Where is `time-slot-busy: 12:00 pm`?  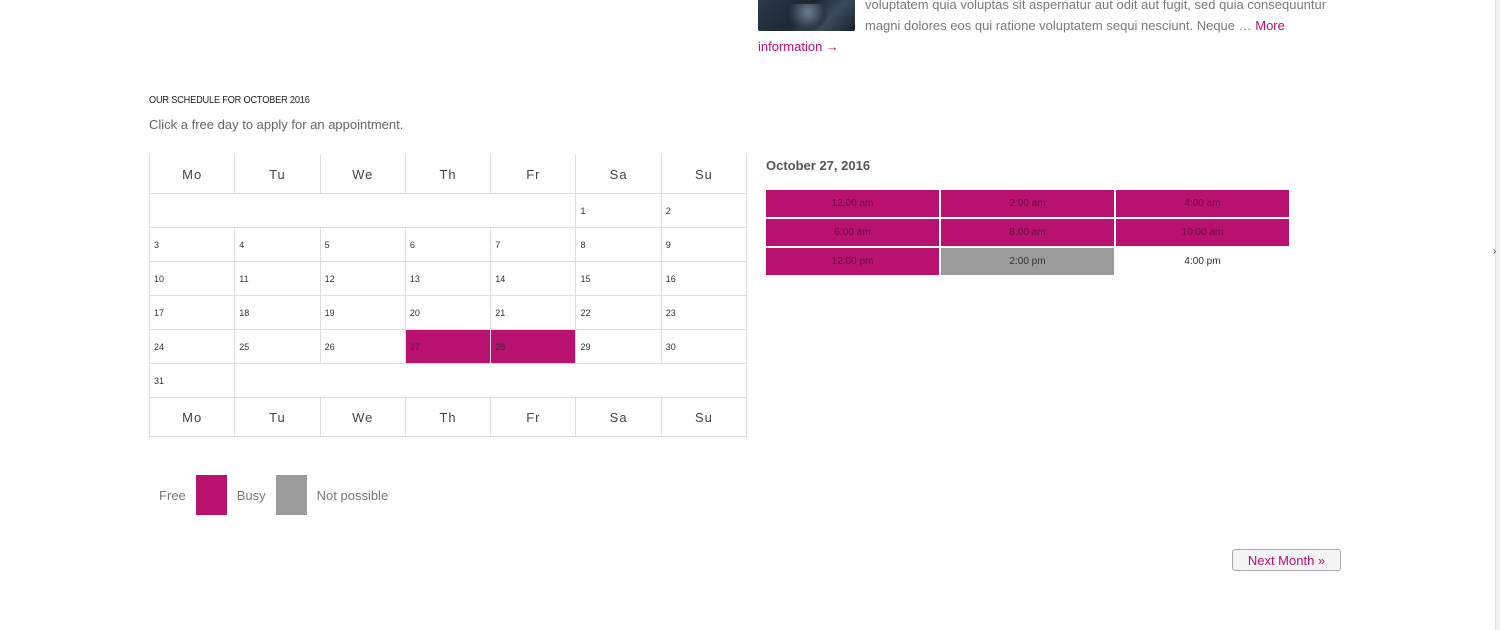 time-slot-busy: 12:00 pm is located at coordinates (852, 261).